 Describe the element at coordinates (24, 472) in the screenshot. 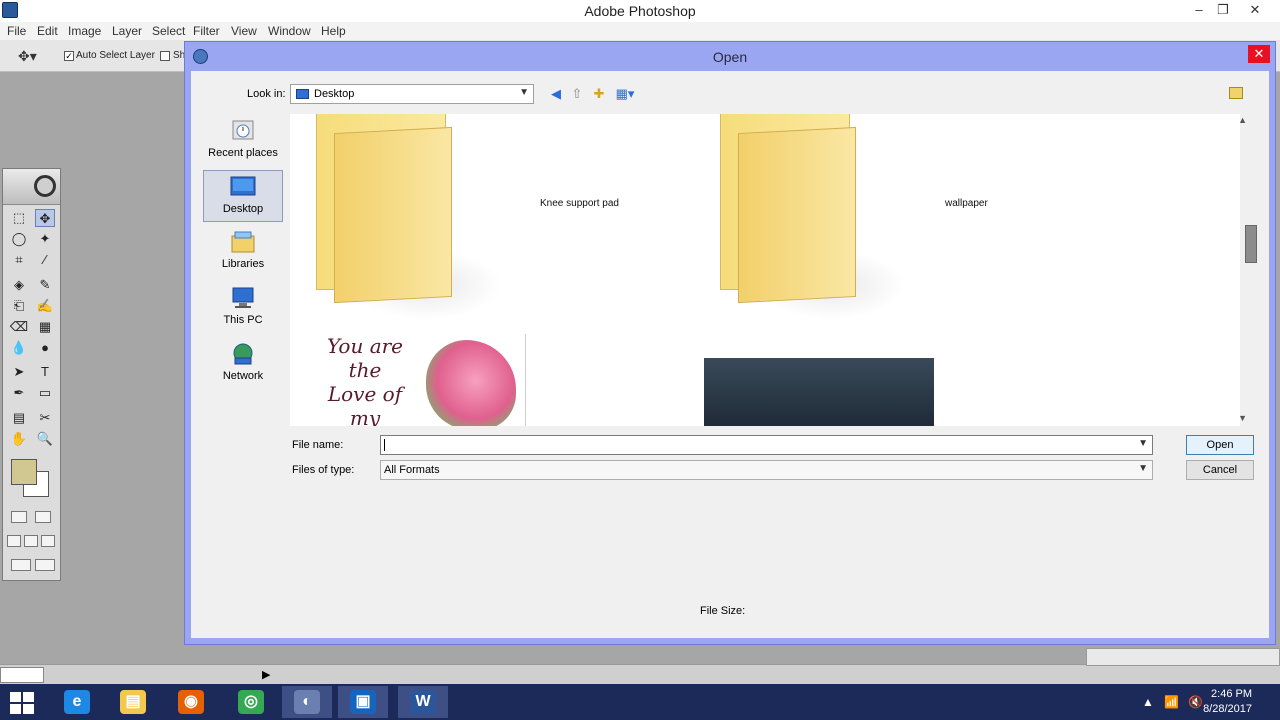

I see `foreground-color-swatch` at that location.